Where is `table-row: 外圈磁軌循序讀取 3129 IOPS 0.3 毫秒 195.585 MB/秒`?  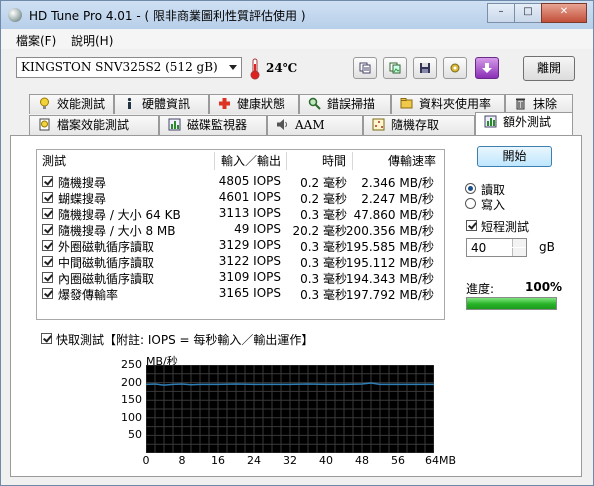 table-row: 外圈磁軌循序讀取 3129 IOPS 0.3 毫秒 195.585 MB/秒 is located at coordinates (240, 246).